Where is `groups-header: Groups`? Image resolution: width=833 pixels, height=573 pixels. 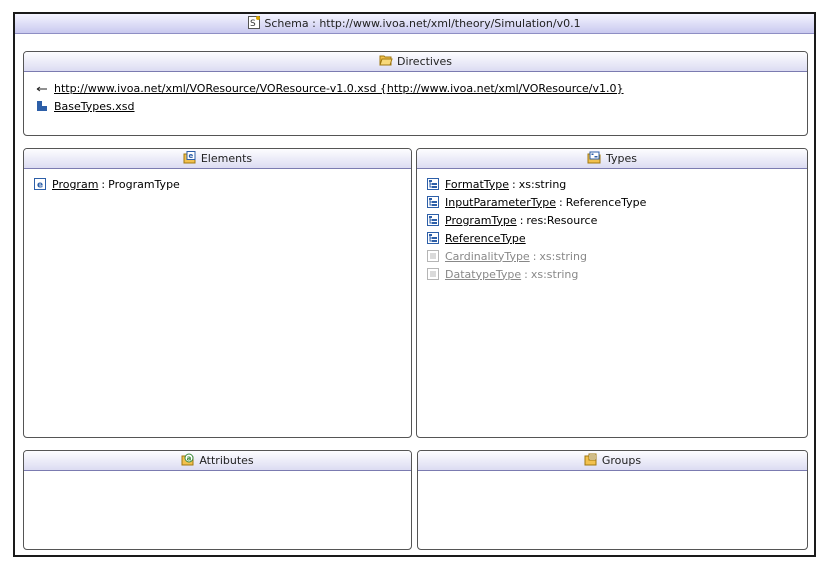
groups-header: Groups is located at coordinates (612, 461).